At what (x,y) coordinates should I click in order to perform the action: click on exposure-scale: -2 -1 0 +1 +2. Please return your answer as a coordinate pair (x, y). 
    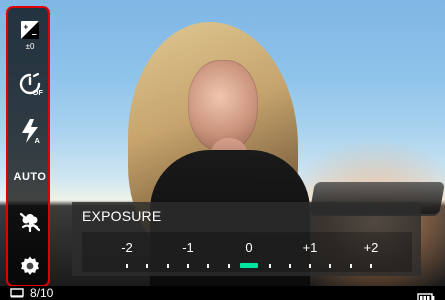
    Looking at the image, I should click on (247, 252).